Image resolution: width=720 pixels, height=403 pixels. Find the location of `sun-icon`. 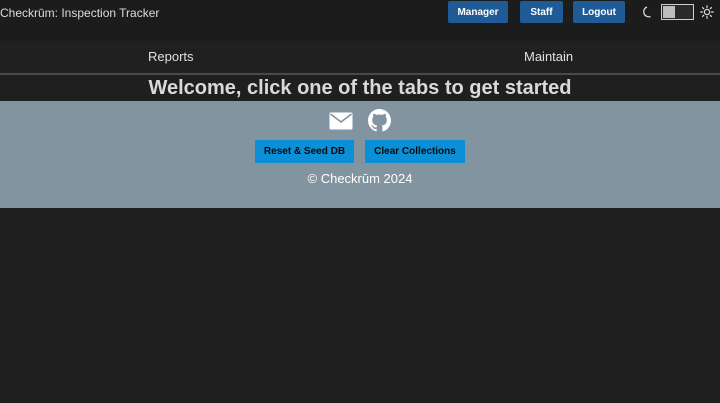

sun-icon is located at coordinates (707, 12).